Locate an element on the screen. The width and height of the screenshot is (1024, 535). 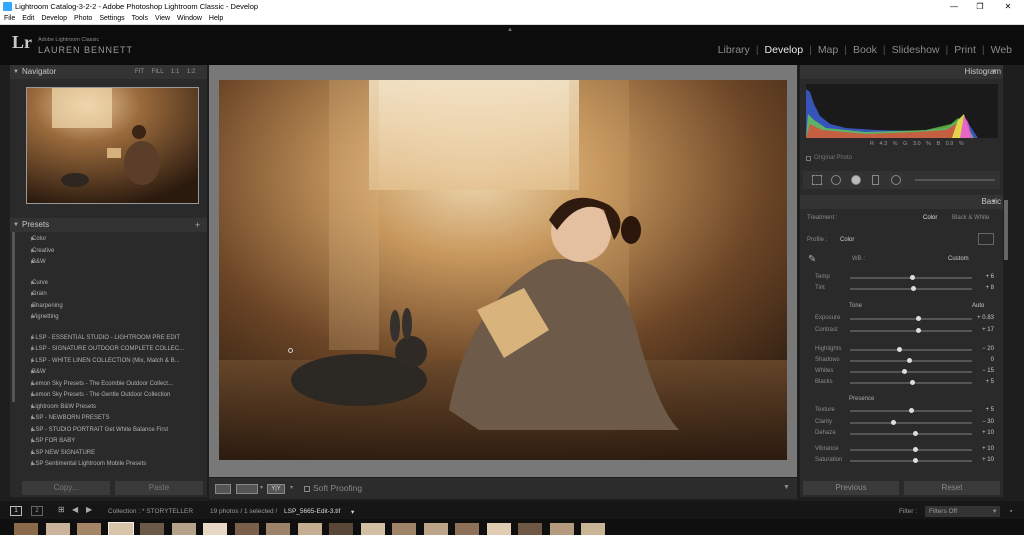
reset-button: Reset is located at coordinates (952, 488).